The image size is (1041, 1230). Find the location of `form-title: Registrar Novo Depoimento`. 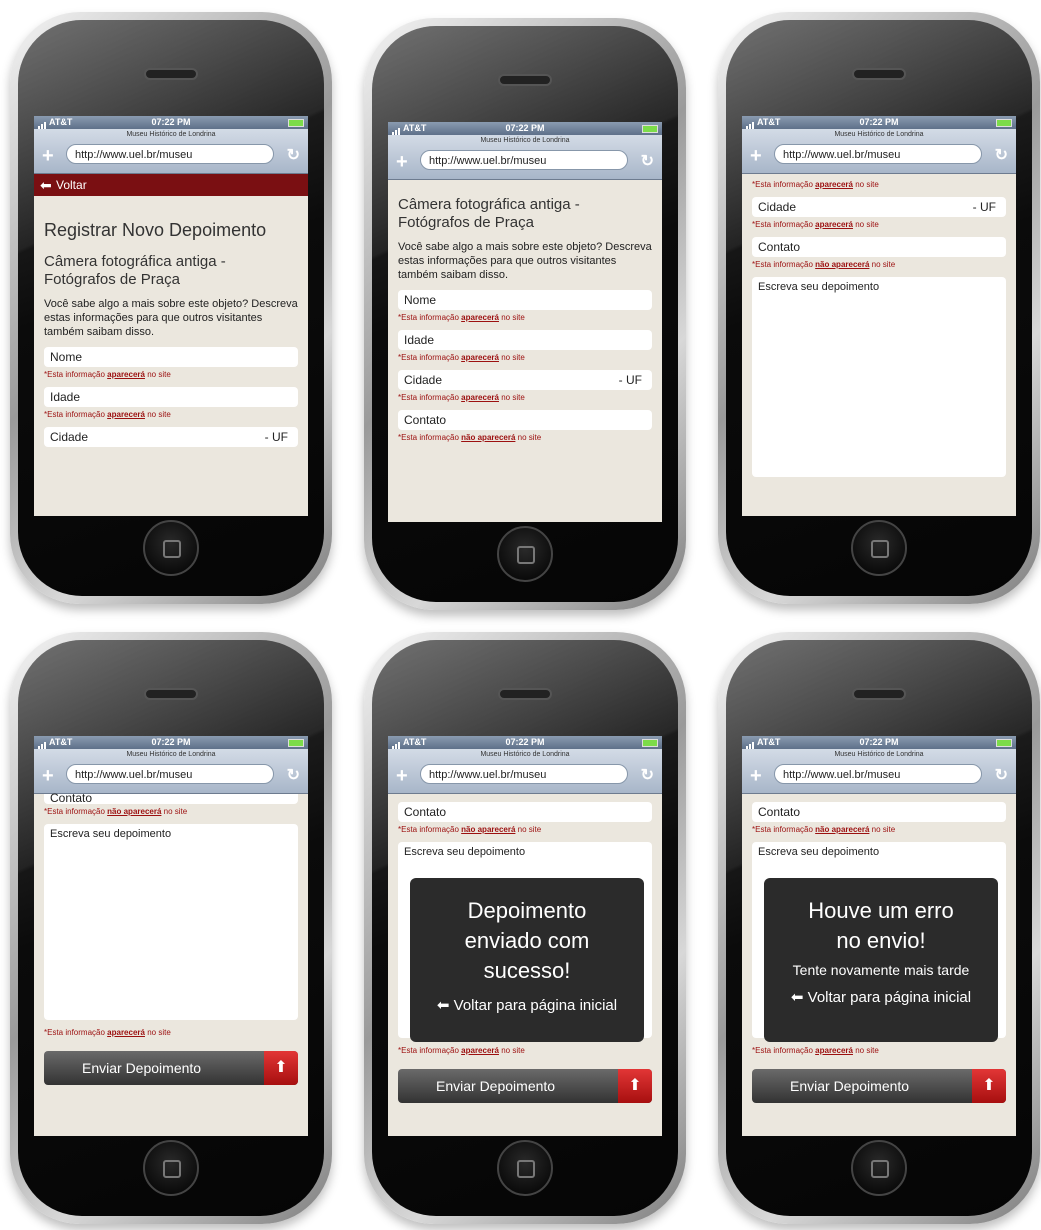

form-title: Registrar Novo Depoimento is located at coordinates (155, 230).